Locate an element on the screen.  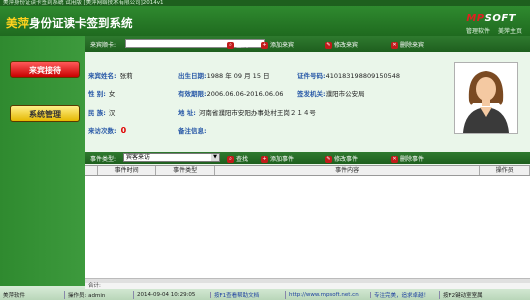
link-homepage: 美萍主页 is located at coordinates (510, 31).